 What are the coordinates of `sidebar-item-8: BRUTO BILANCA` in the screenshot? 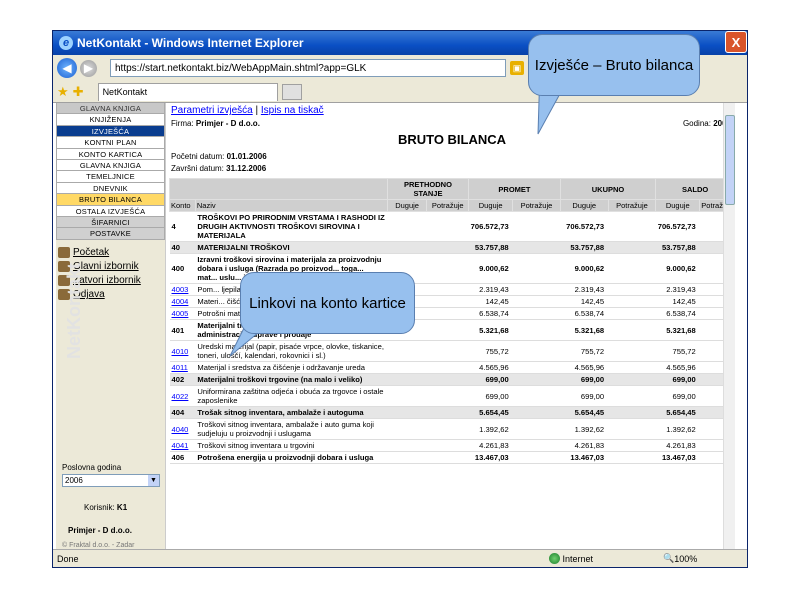 It's located at (110, 200).